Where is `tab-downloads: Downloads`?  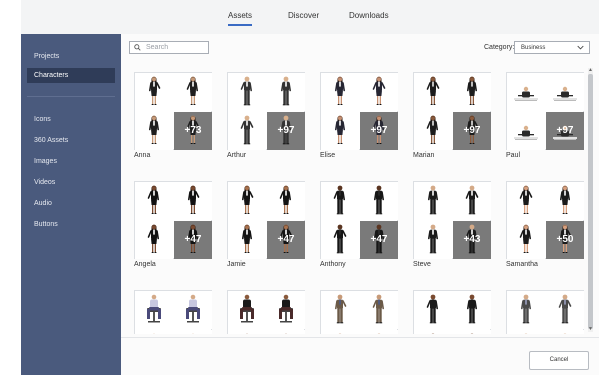
tab-downloads: Downloads is located at coordinates (369, 15).